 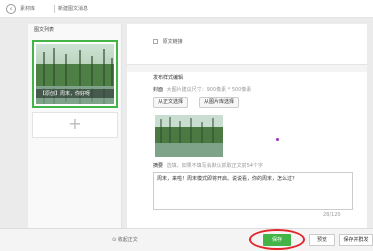 I want to click on original-link-checkbox, so click(x=155, y=41).